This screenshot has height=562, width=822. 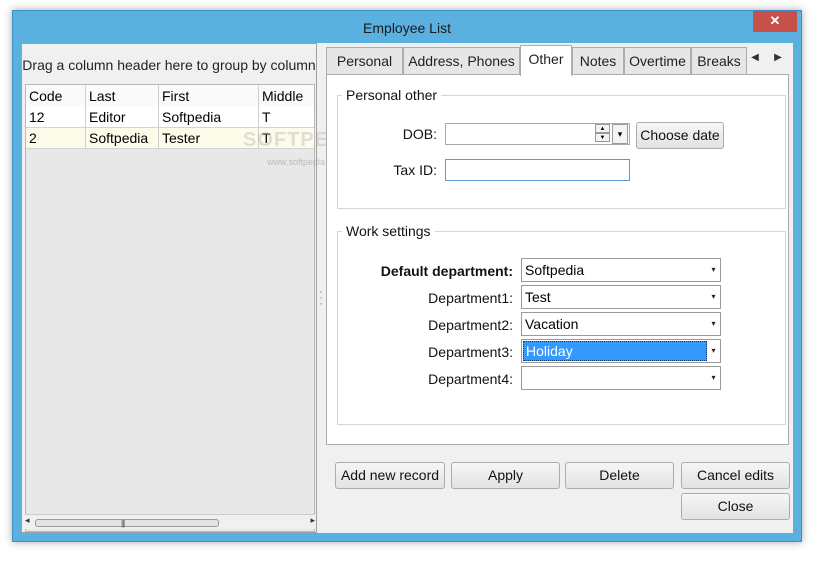 What do you see at coordinates (419, 134) in the screenshot?
I see `dob-label: DOB:` at bounding box center [419, 134].